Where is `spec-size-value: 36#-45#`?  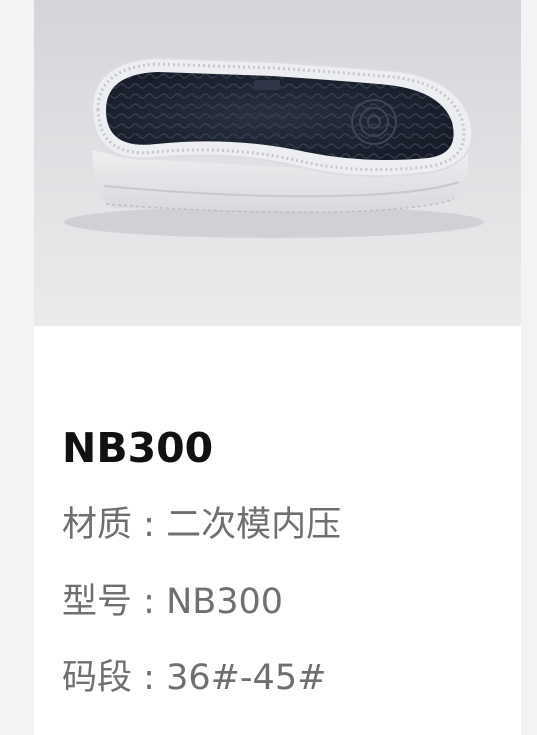 spec-size-value: 36#-45# is located at coordinates (246, 678).